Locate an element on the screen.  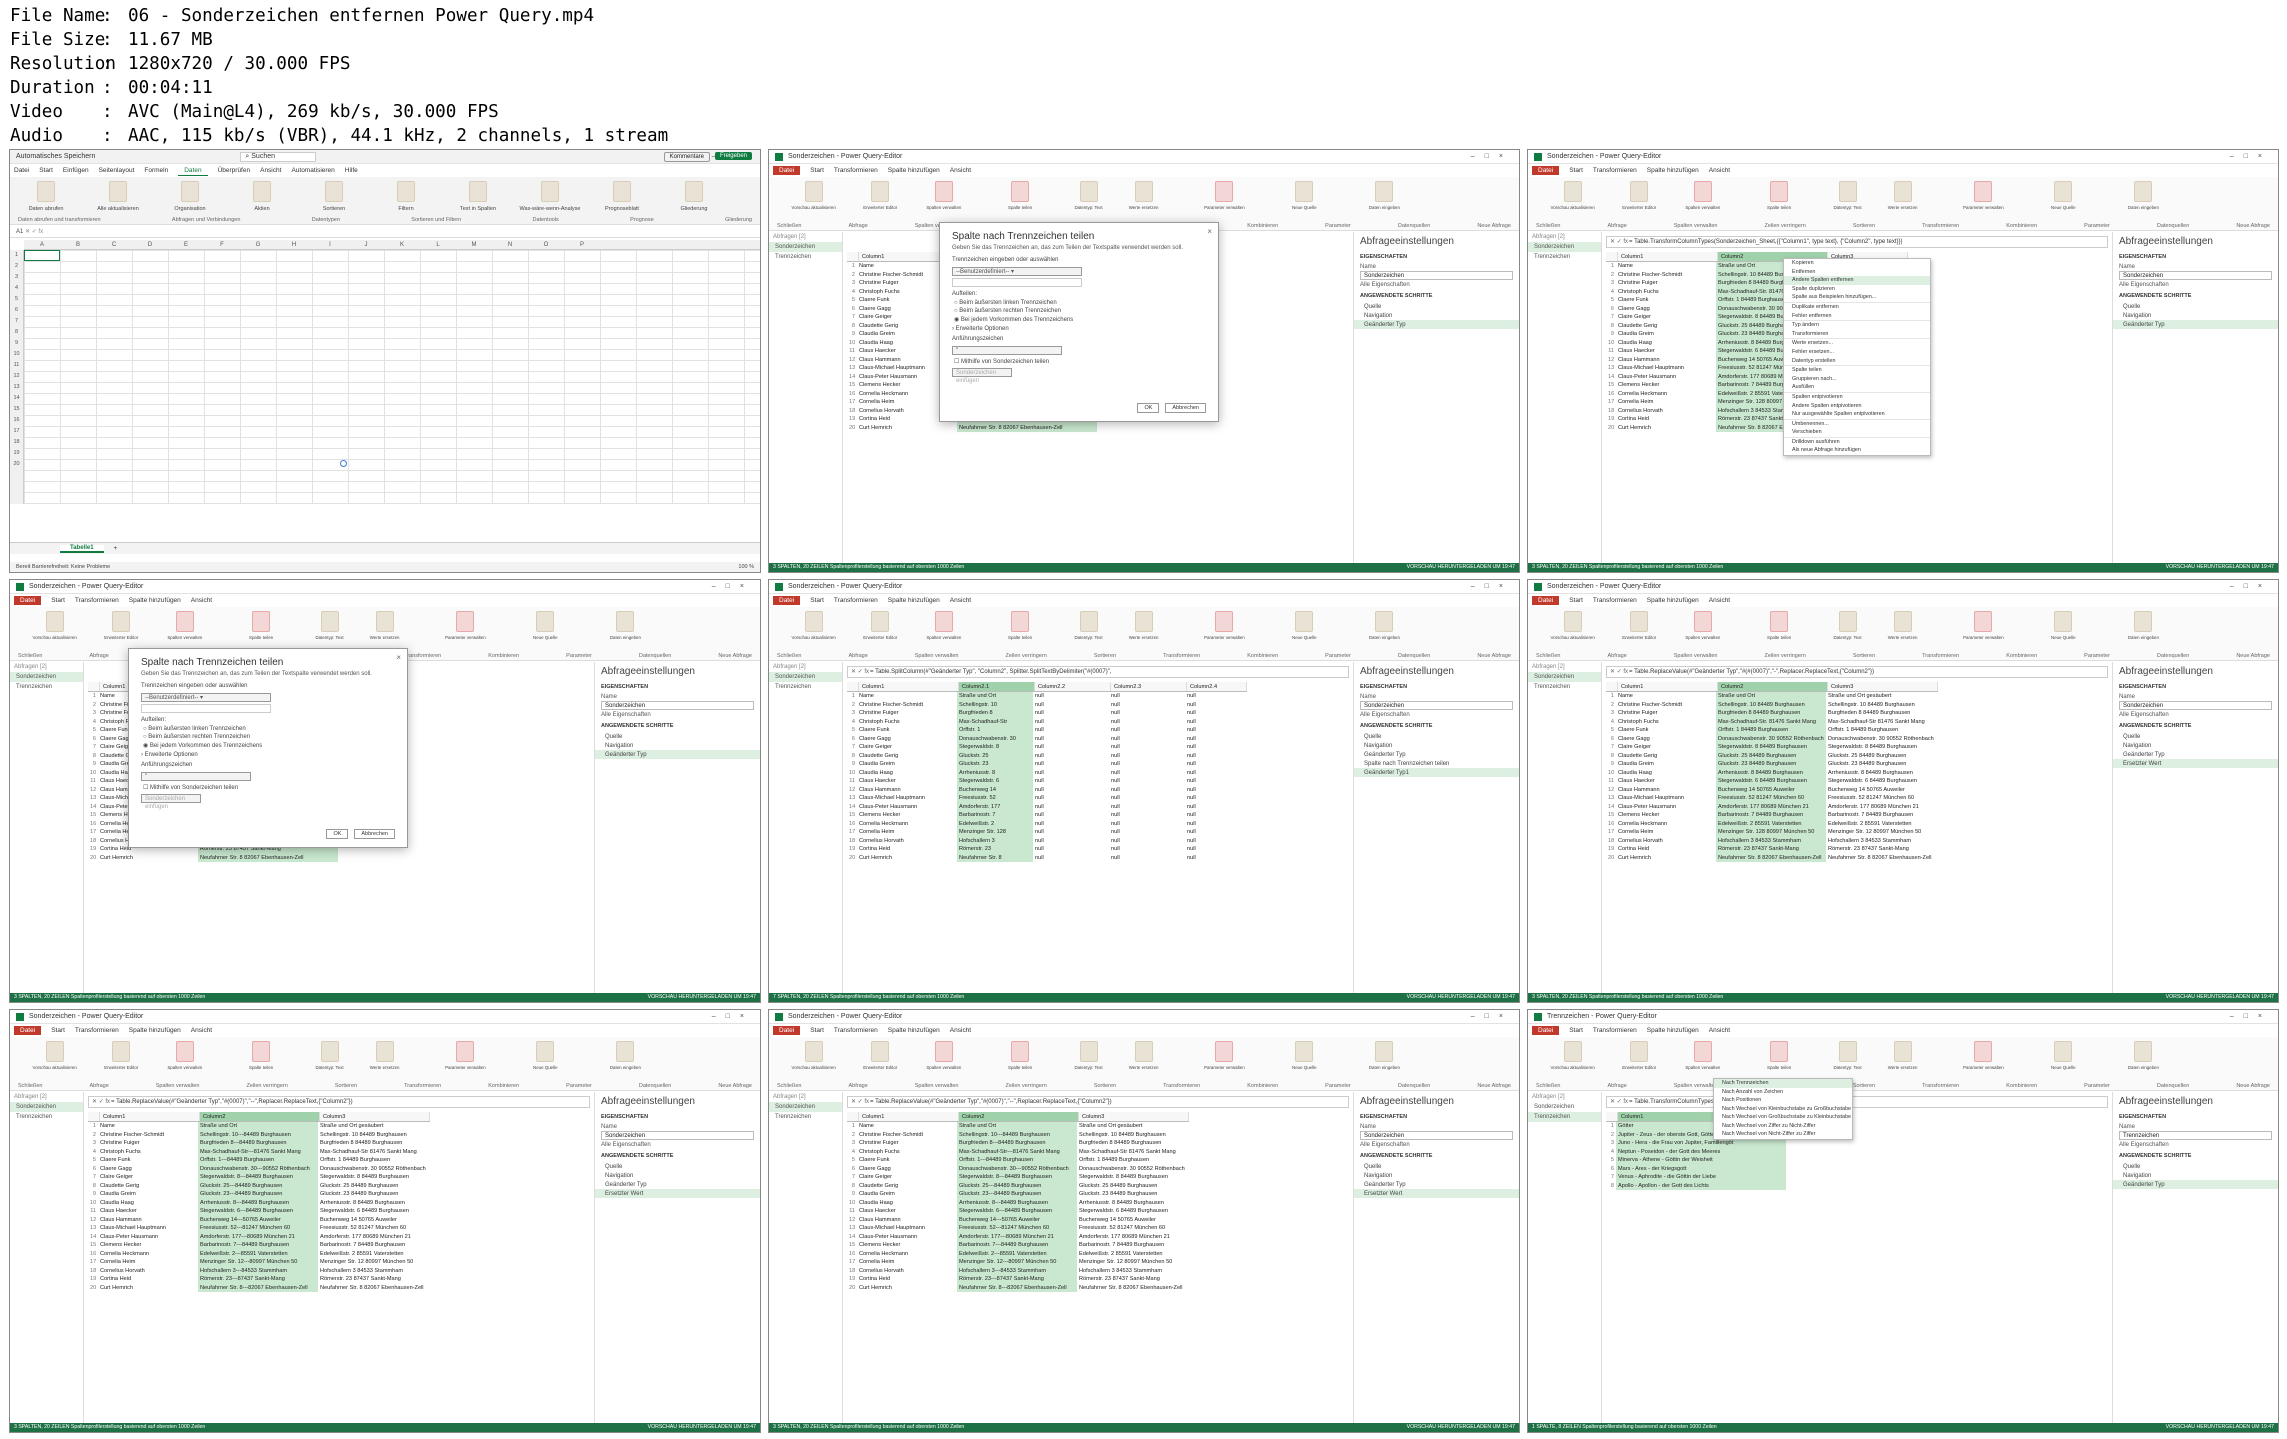
table-cell: Arrheniusstr. 8 84489 Burghausen is located at coordinates (373, 1203).